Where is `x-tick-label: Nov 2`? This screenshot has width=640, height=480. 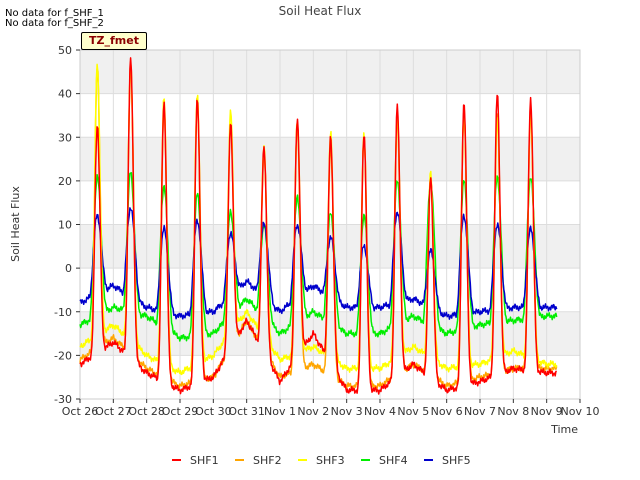 x-tick-label: Nov 2 is located at coordinates (313, 411).